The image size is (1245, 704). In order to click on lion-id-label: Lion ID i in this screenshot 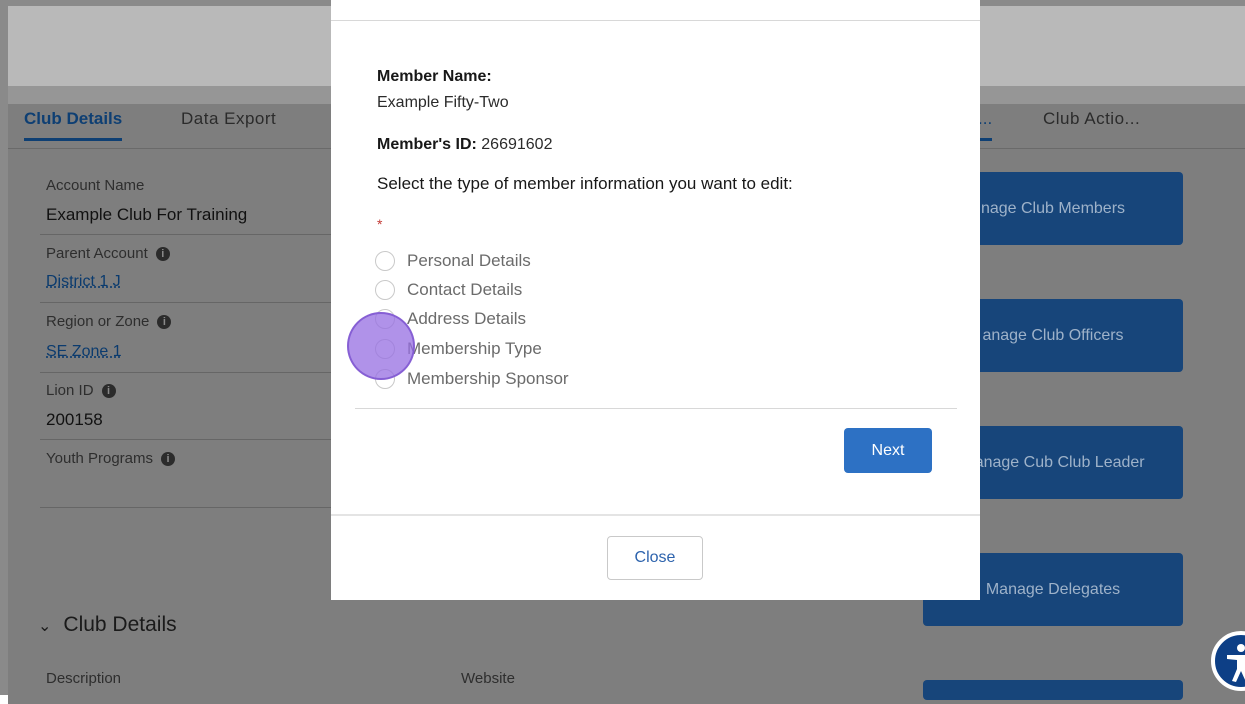, I will do `click(81, 390)`.